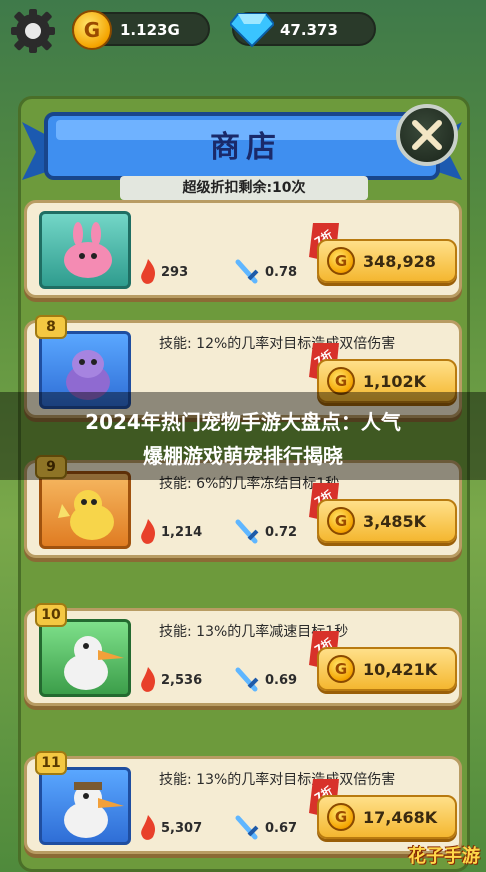 The width and height of the screenshot is (486, 872). I want to click on gear-icon, so click(33, 31).